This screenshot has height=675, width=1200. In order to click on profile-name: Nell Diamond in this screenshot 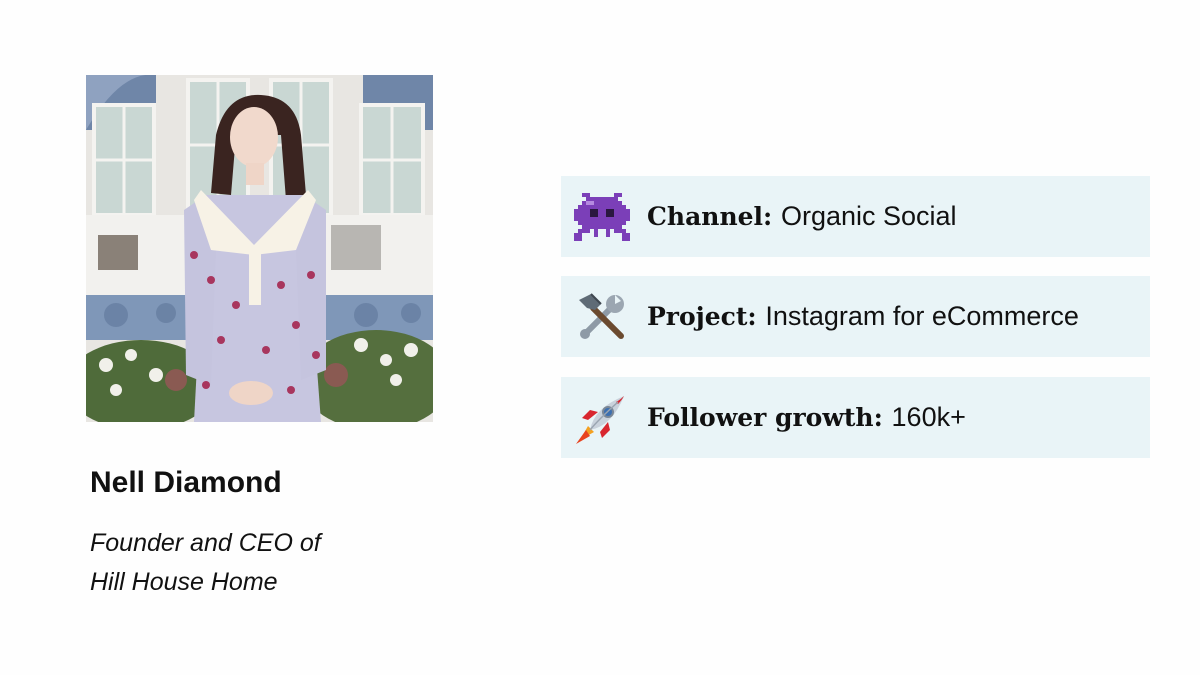, I will do `click(186, 482)`.